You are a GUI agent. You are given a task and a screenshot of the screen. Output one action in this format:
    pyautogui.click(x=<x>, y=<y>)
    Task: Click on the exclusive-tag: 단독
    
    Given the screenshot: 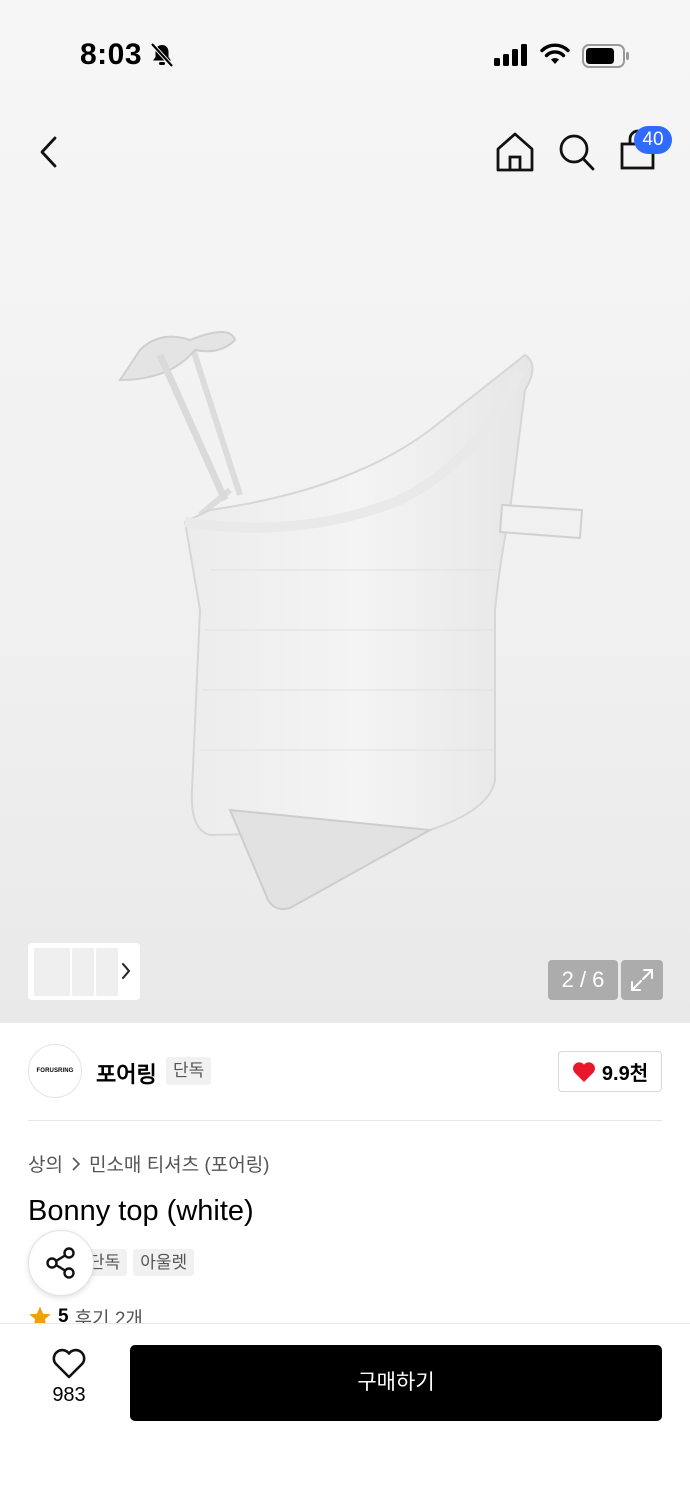 What is the action you would take?
    pyautogui.click(x=189, y=1071)
    